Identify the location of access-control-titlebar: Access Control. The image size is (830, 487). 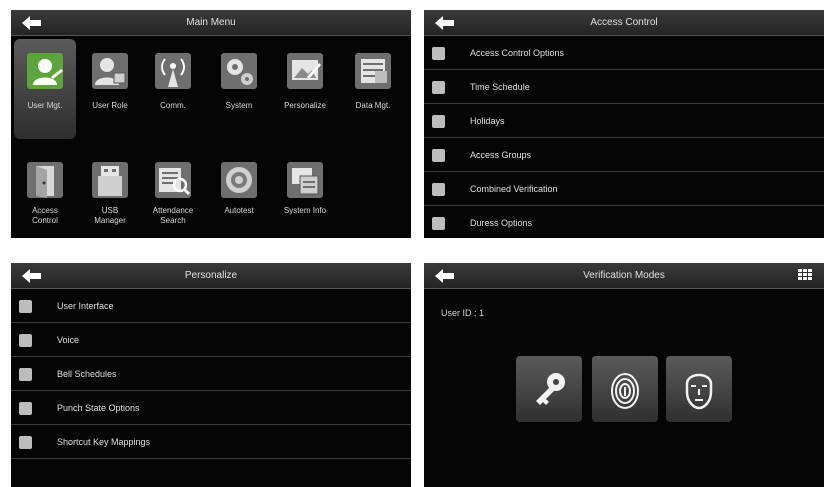
(624, 23).